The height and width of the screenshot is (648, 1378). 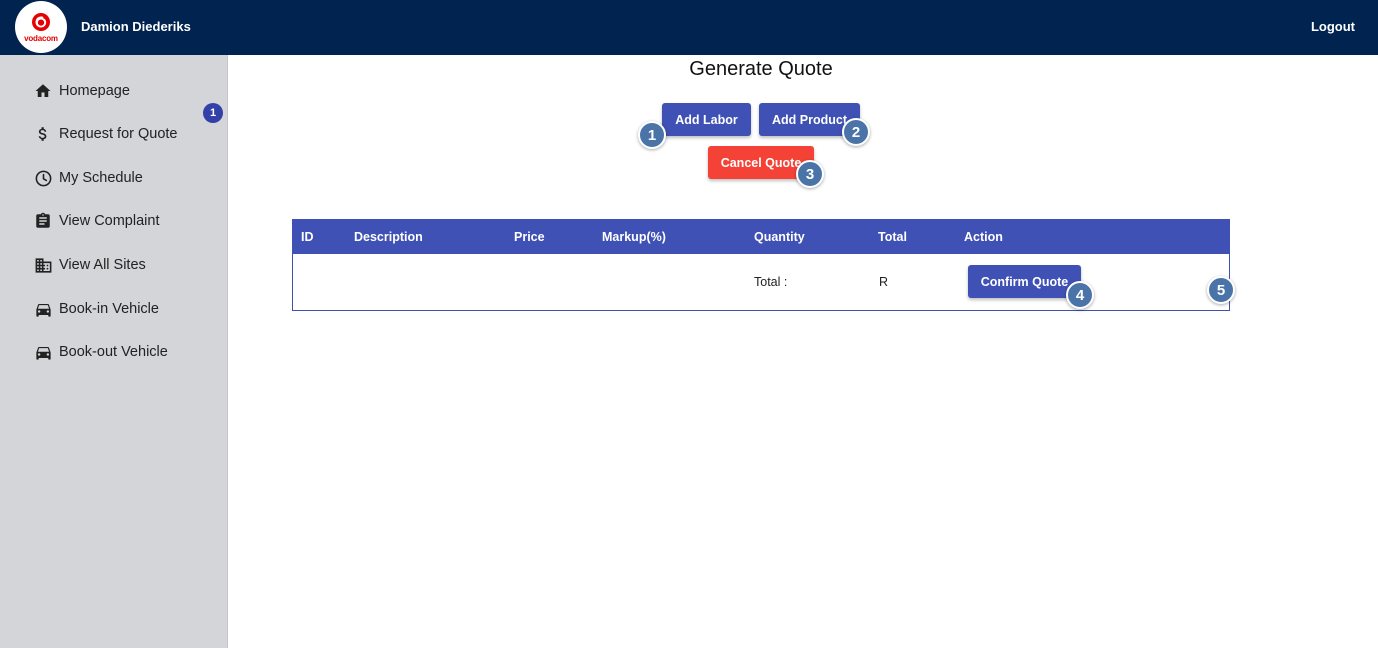 I want to click on column-header-description: Description, so click(x=388, y=237).